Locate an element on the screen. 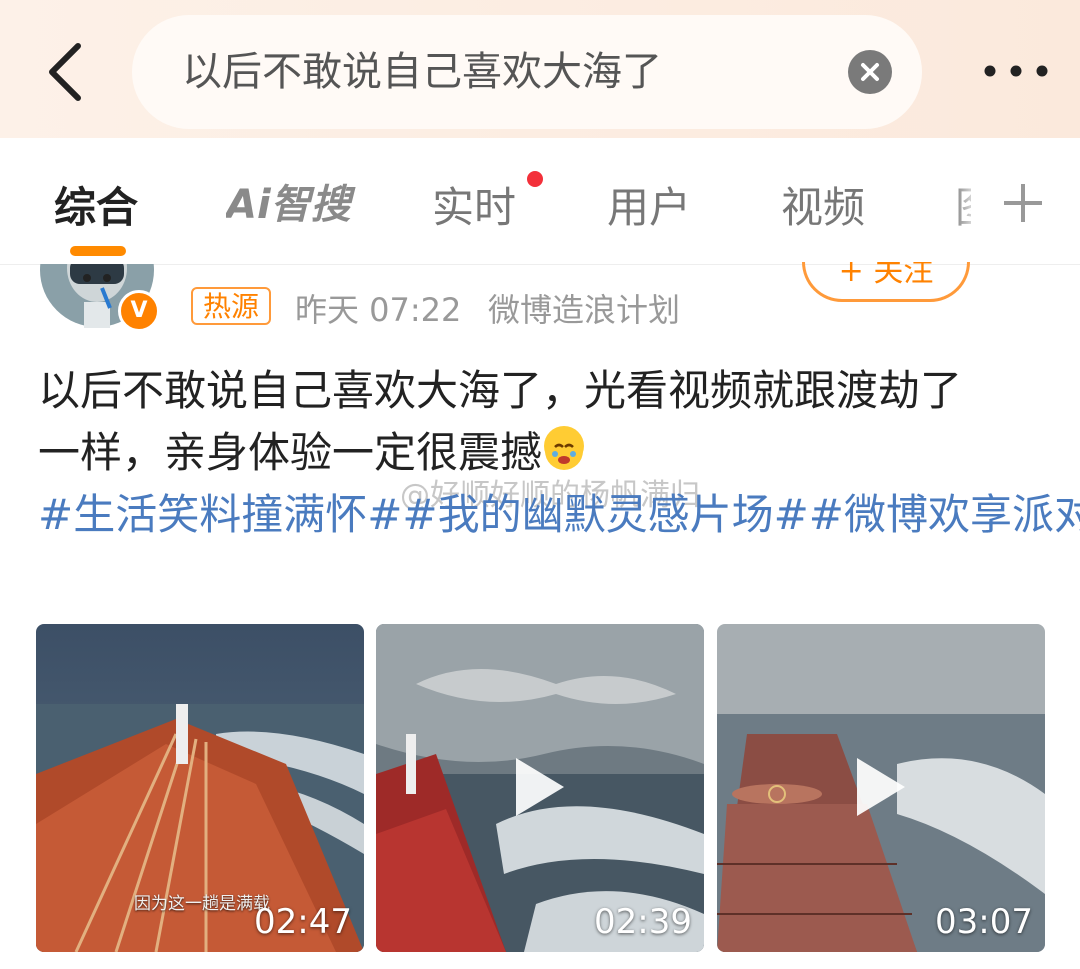 The height and width of the screenshot is (969, 1080). search-input: 以后不敢说自己喜欢大海了 is located at coordinates (527, 72).